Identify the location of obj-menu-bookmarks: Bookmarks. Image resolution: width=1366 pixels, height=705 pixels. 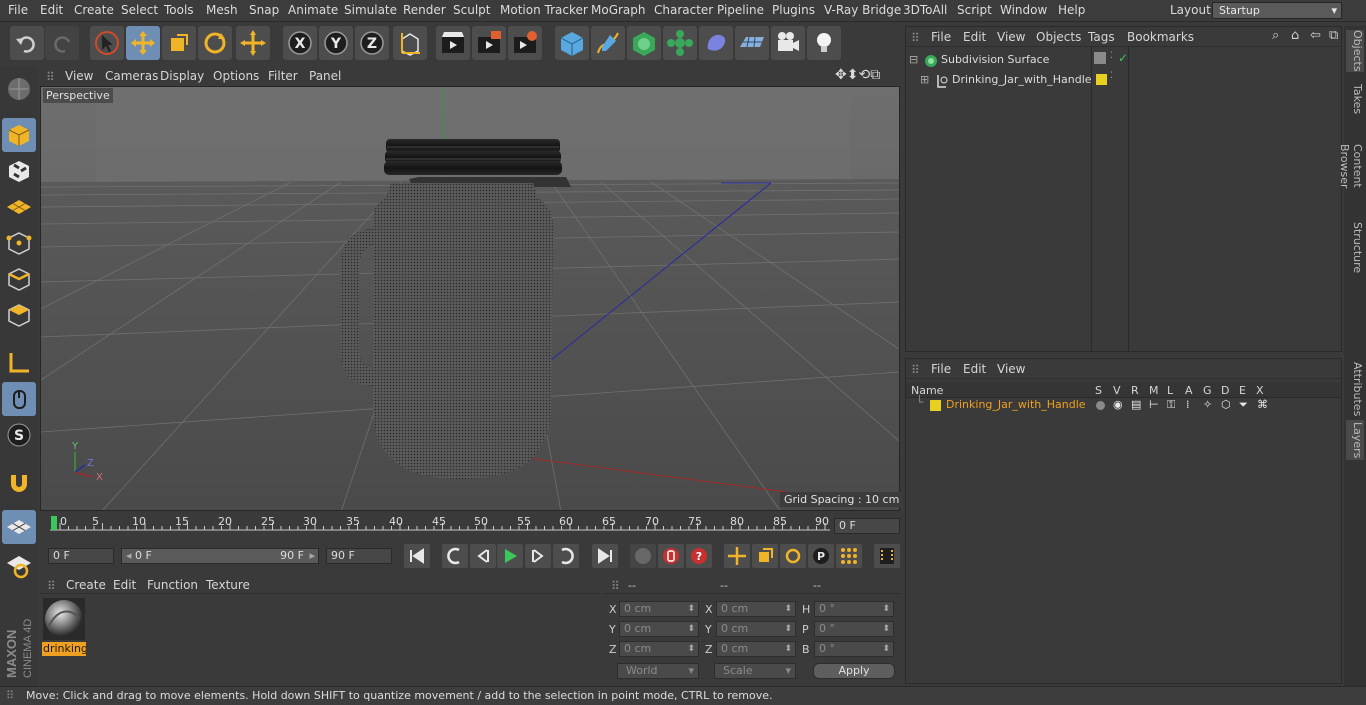
(1160, 37).